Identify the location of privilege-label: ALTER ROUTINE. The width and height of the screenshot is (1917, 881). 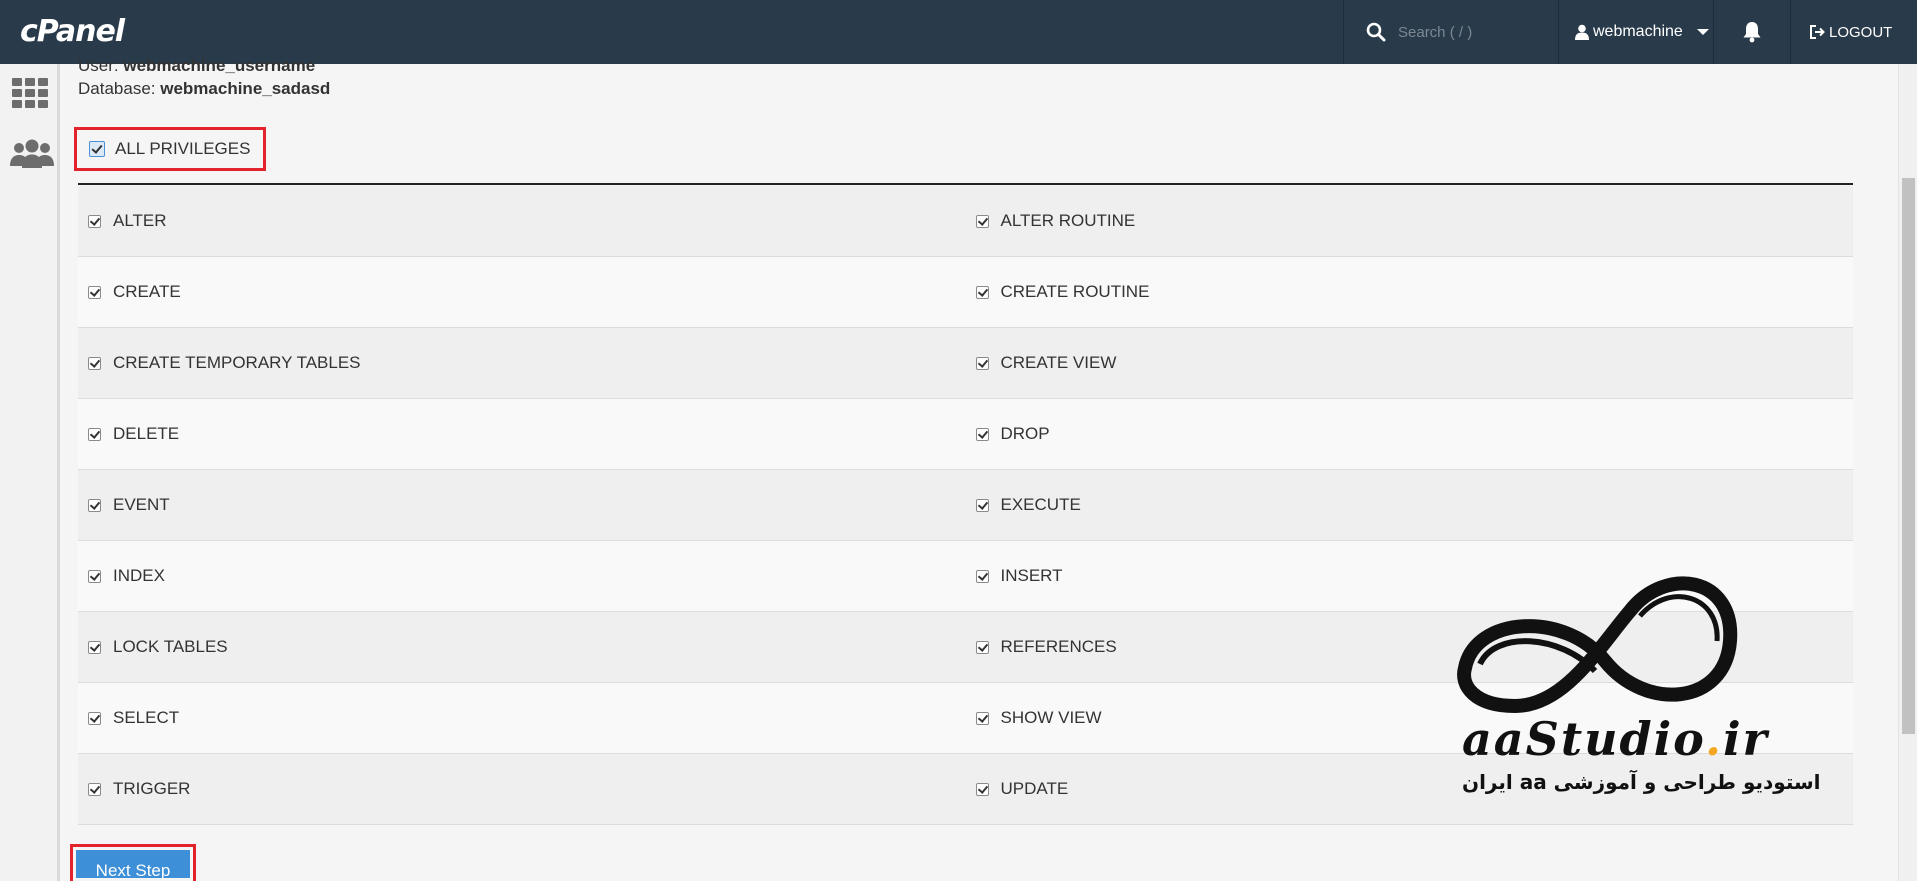
(1068, 220).